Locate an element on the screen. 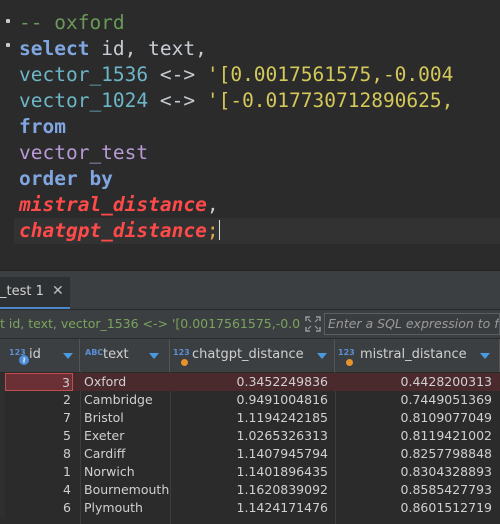 The image size is (500, 524). text-cursor is located at coordinates (219, 230).